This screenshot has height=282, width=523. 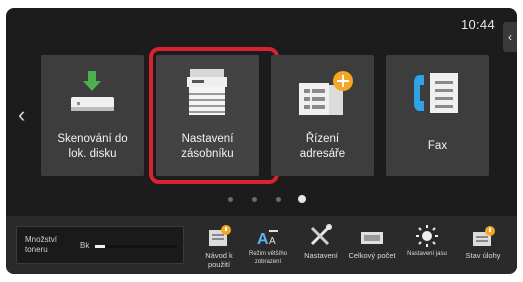 I want to click on shortcut-label: Režim většího zobrazení, so click(x=267, y=258).